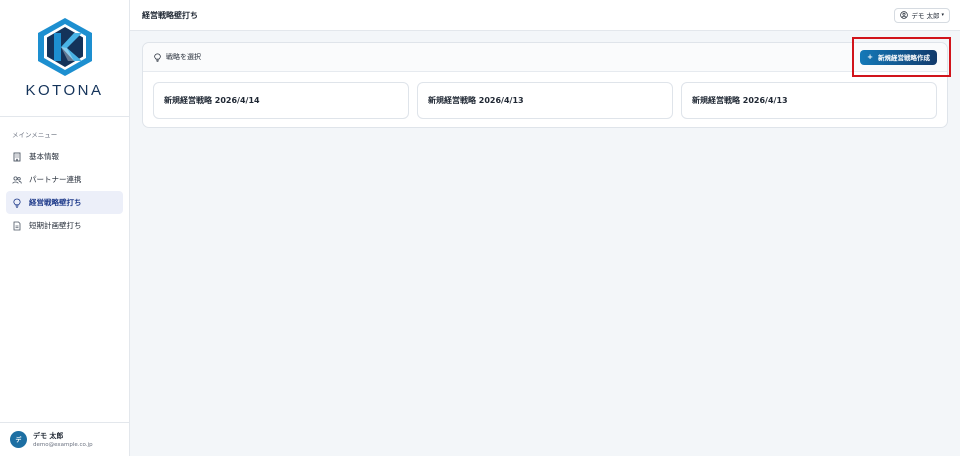 This screenshot has height=456, width=960. What do you see at coordinates (183, 57) in the screenshot?
I see `panel-title-text: 戦略を選択` at bounding box center [183, 57].